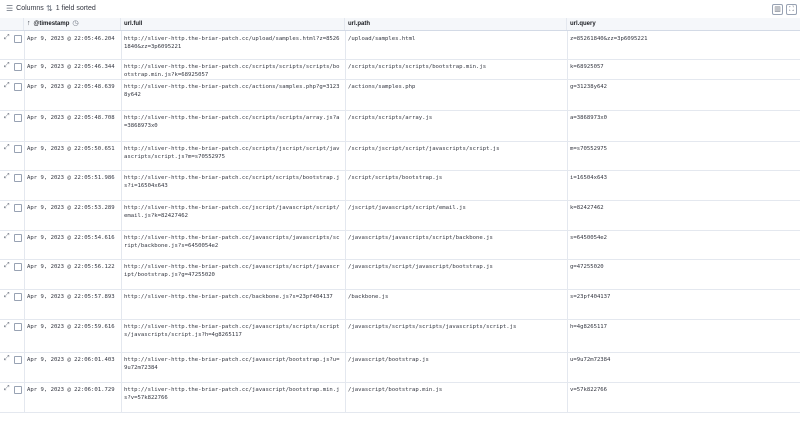 The height and width of the screenshot is (421, 800). Describe the element at coordinates (51, 24) in the screenshot. I see `header-timestamp-label: @timestamp` at that location.